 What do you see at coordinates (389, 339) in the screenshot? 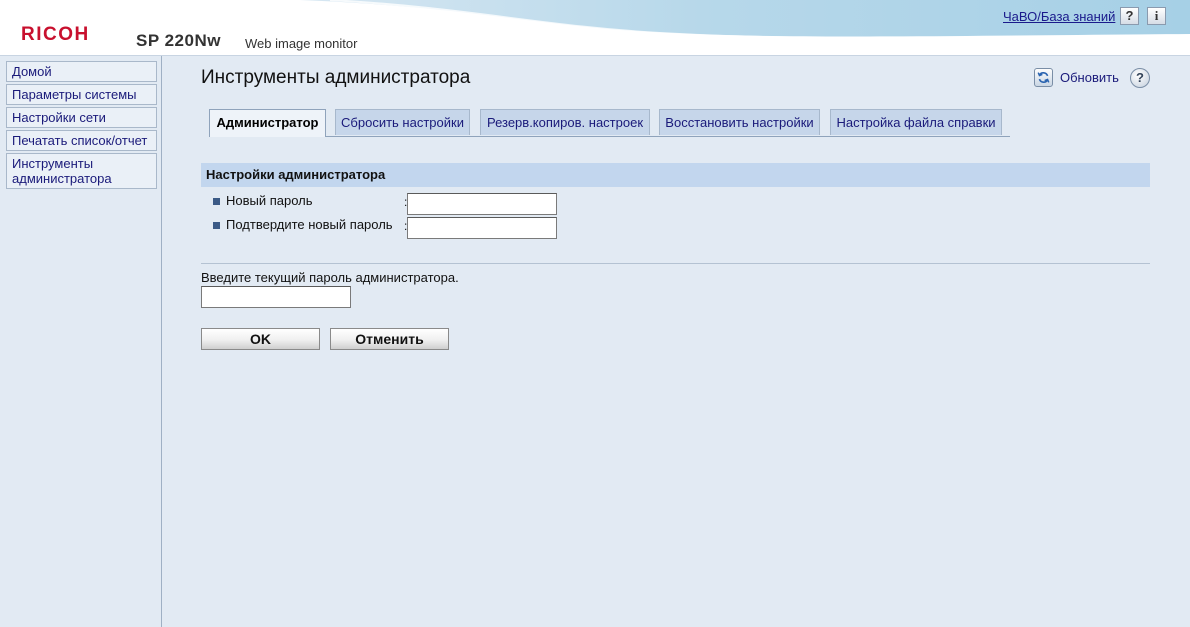
I see `cancel-button: Отменить` at bounding box center [389, 339].